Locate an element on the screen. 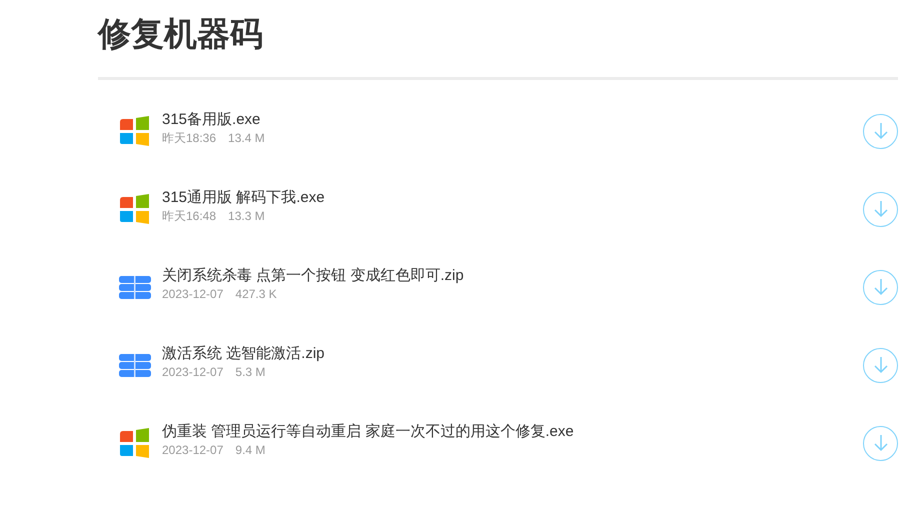 The width and height of the screenshot is (924, 515). file-size: 13.3 M is located at coordinates (246, 216).